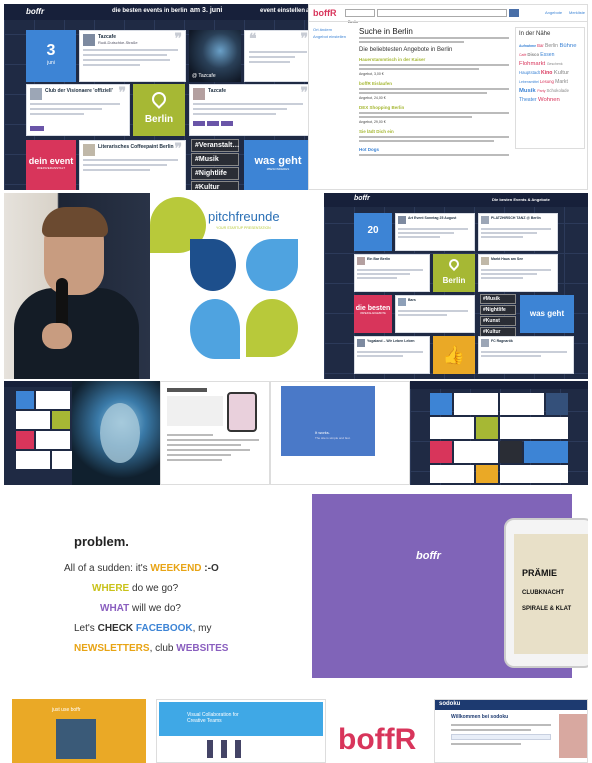 Image resolution: width=592 pixels, height=763 pixels. Describe the element at coordinates (187, 390) in the screenshot. I see `site-header` at that location.